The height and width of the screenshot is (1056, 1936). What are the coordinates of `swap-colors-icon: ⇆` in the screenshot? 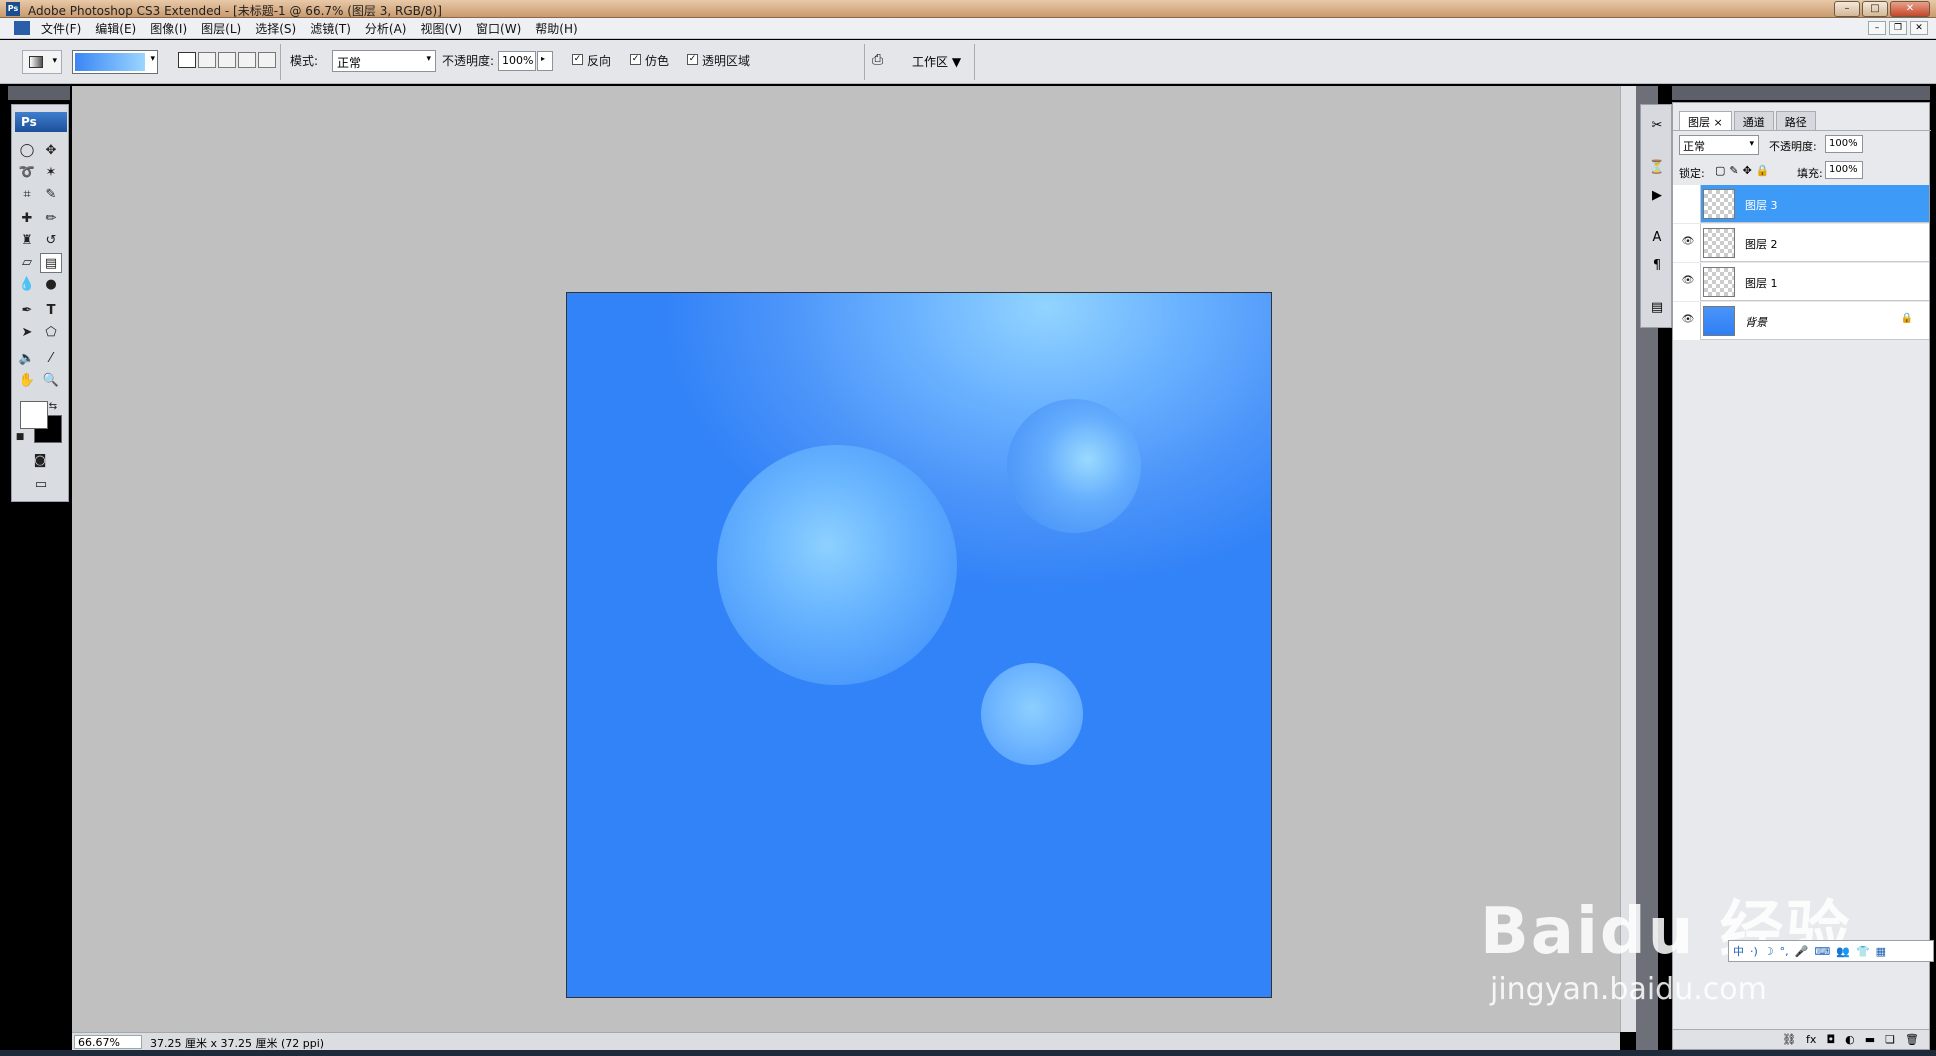 It's located at (53, 407).